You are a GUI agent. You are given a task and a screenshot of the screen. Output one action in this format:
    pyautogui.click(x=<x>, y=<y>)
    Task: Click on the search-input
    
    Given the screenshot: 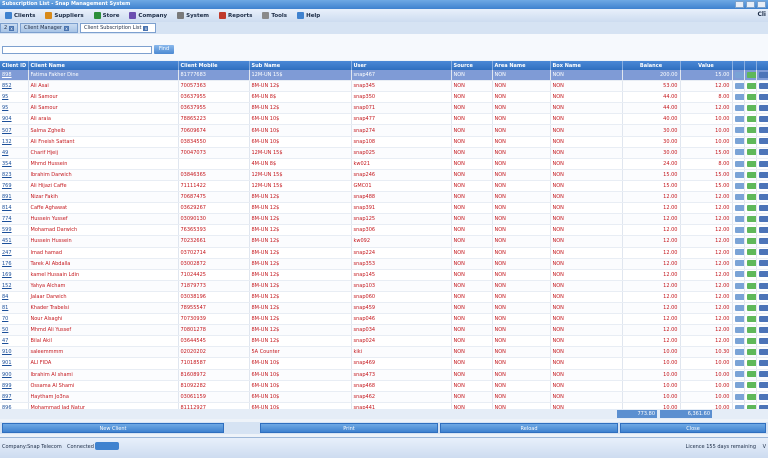 What is the action you would take?
    pyautogui.click(x=77, y=50)
    